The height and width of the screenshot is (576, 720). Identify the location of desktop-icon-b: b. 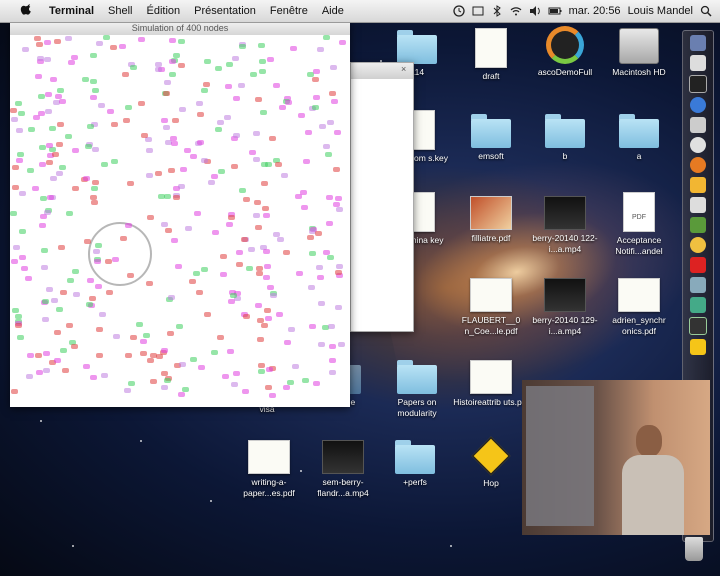
(565, 138).